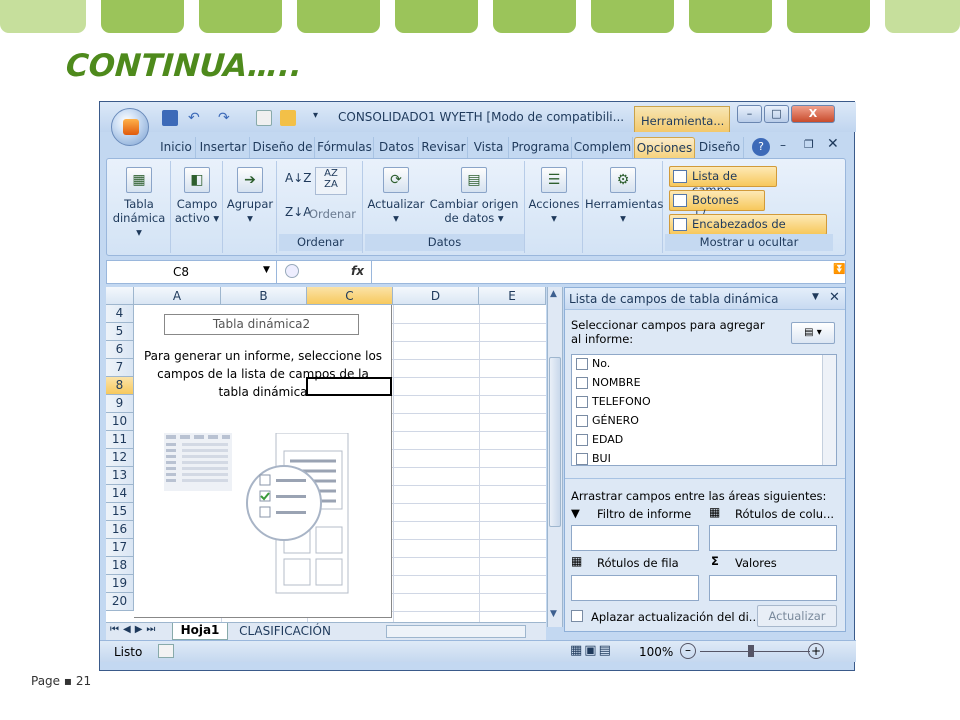 The image size is (960, 720). I want to click on row-header: 17, so click(120, 548).